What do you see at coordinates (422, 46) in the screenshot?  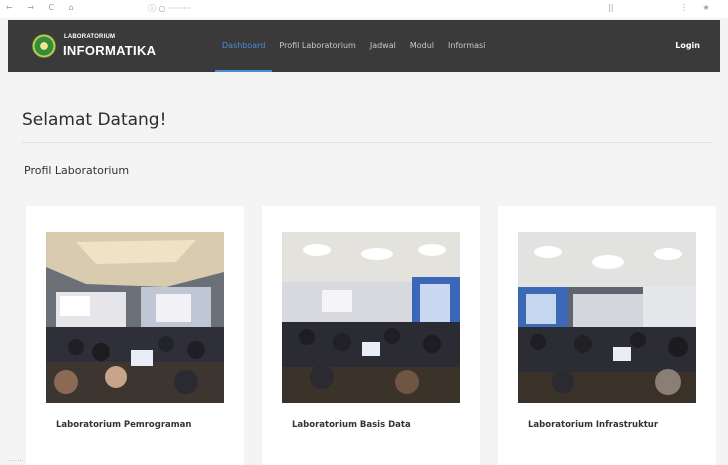 I see `menu-item-modul: Modul` at bounding box center [422, 46].